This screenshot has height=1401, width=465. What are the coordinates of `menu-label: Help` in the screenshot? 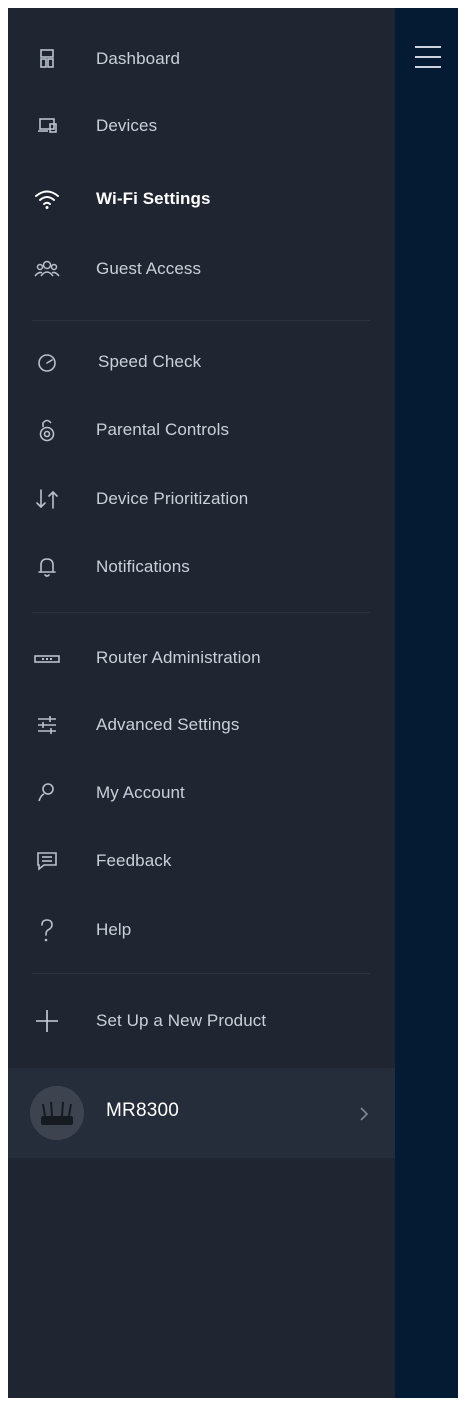 It's located at (114, 929).